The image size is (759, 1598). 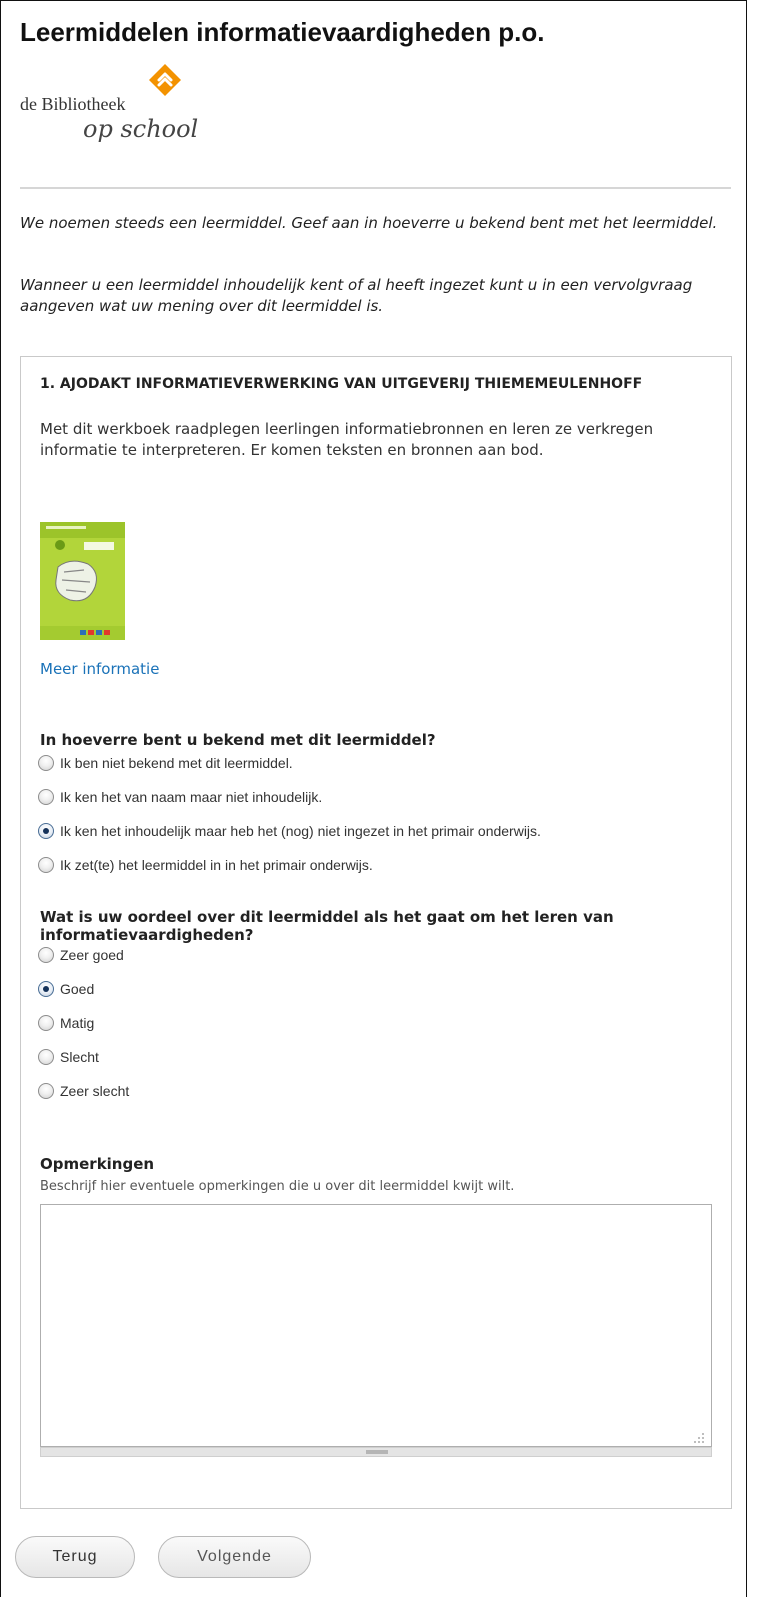 What do you see at coordinates (130, 108) in the screenshot?
I see `bibliotheek-op-school-logo: de Bibliotheek op school` at bounding box center [130, 108].